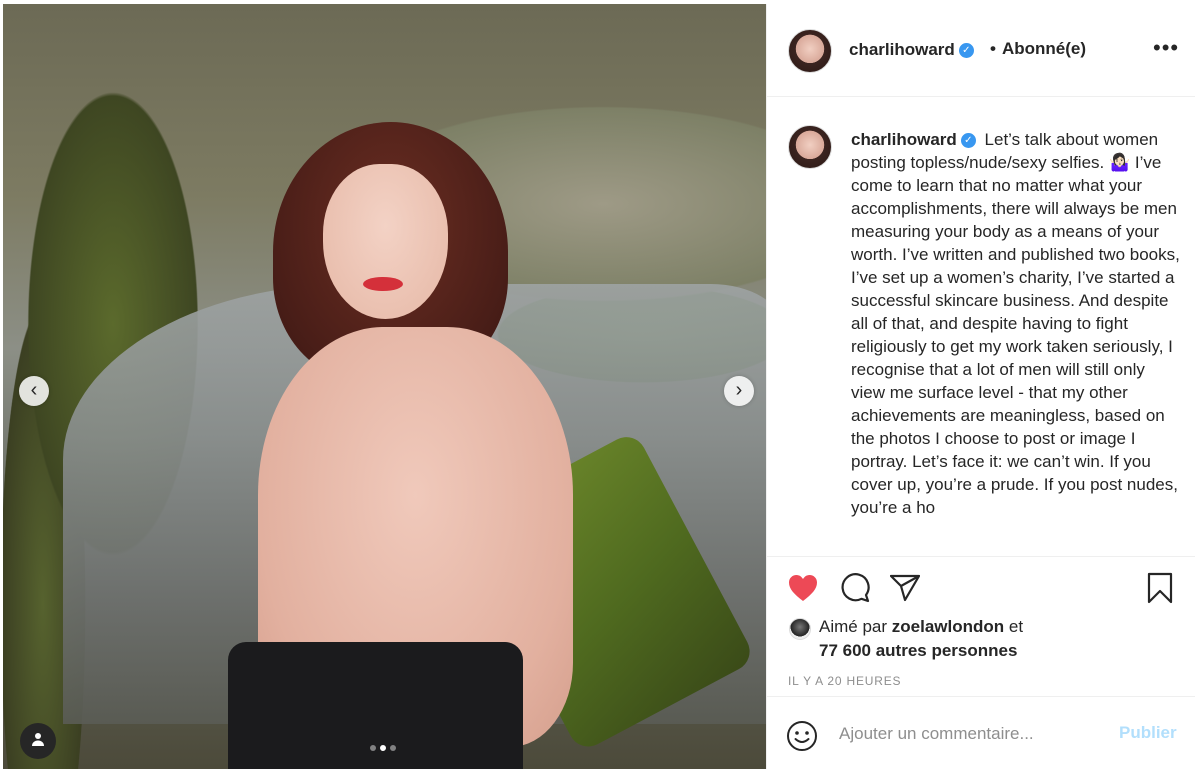 This screenshot has height=770, width=1200. Describe the element at coordinates (918, 650) in the screenshot. I see `likes-count-link: 77 600 autres personnes` at that location.